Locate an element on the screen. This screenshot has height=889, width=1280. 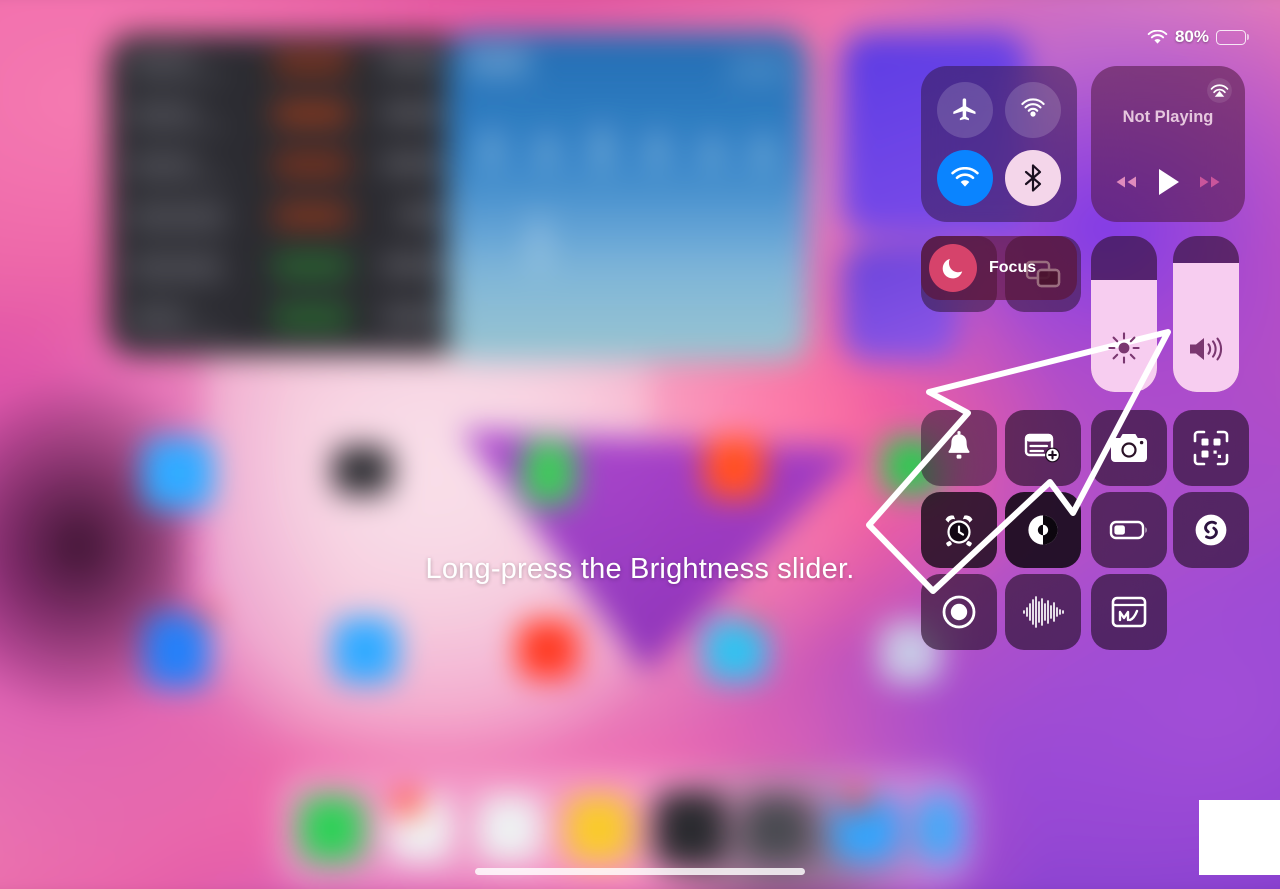
alarm-clock-icon is located at coordinates (959, 530).